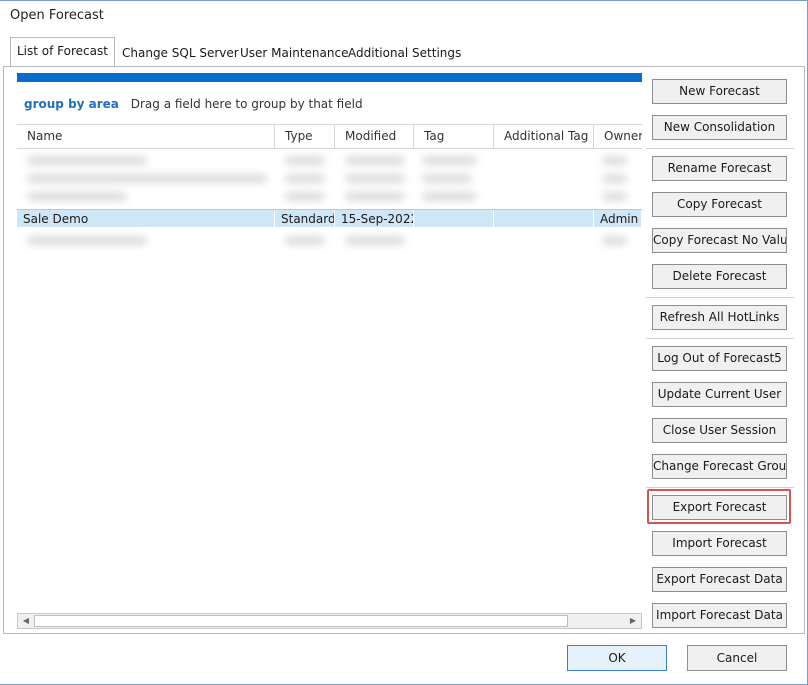  I want to click on copy-forecast-no-values-button: Copy Forecast No Values, so click(719, 240).